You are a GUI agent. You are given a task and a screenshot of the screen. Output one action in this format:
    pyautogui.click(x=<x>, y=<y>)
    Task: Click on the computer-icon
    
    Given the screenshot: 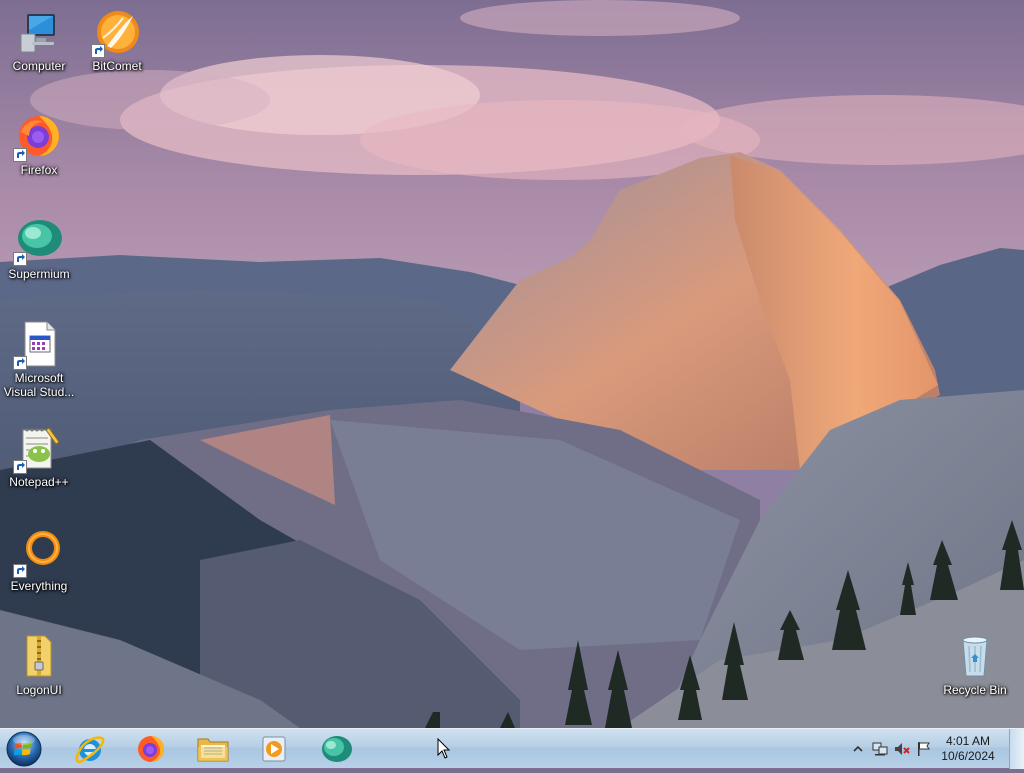 What is the action you would take?
    pyautogui.click(x=39, y=32)
    